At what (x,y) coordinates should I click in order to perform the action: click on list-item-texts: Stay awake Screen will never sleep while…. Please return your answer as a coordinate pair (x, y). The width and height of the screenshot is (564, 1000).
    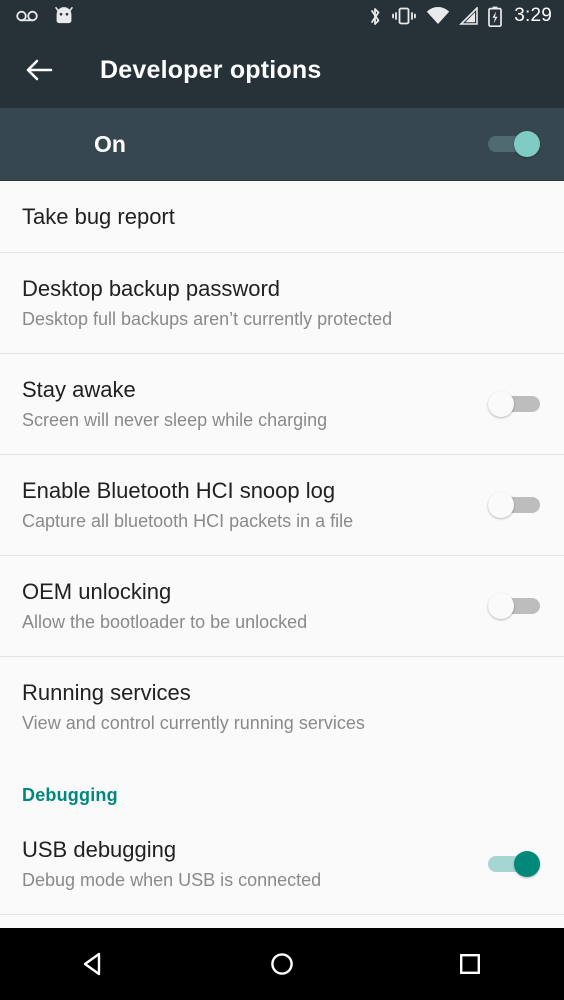
    Looking at the image, I should click on (181, 404).